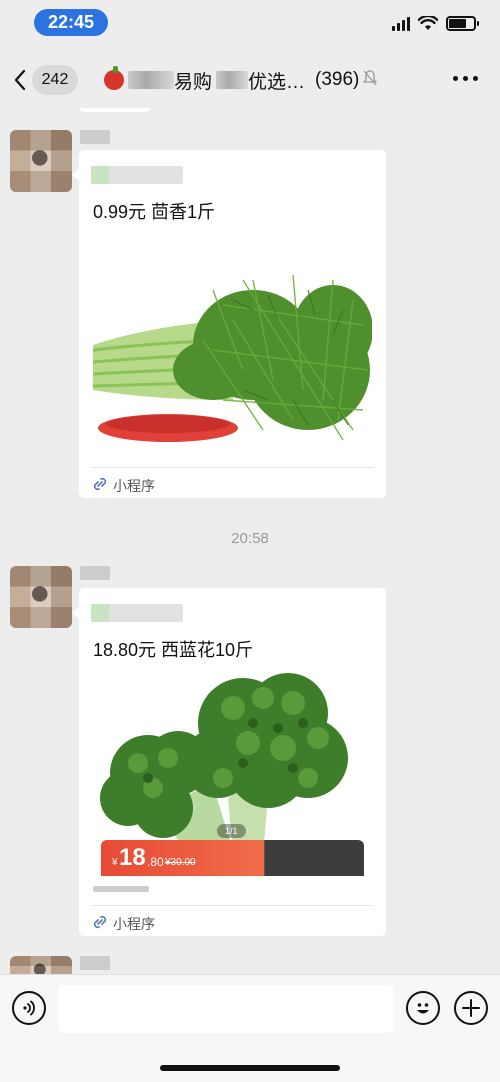  I want to click on bell-slash-icon, so click(370, 80).